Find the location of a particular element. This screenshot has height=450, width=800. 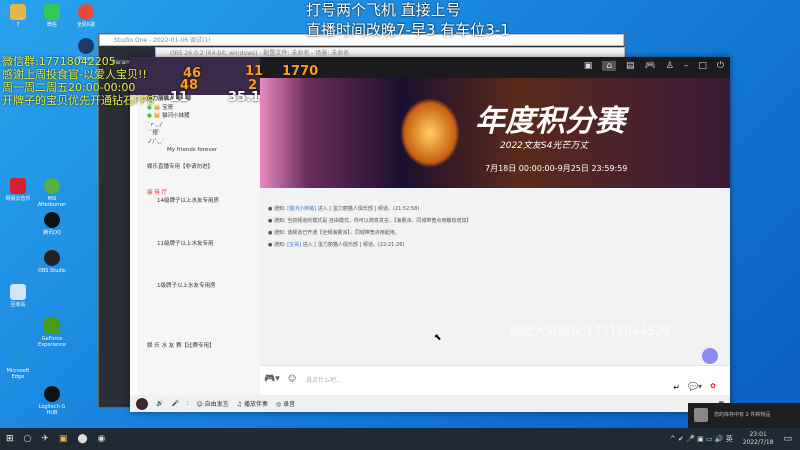

music-button: ♫ 播放伴奏 is located at coordinates (252, 403).